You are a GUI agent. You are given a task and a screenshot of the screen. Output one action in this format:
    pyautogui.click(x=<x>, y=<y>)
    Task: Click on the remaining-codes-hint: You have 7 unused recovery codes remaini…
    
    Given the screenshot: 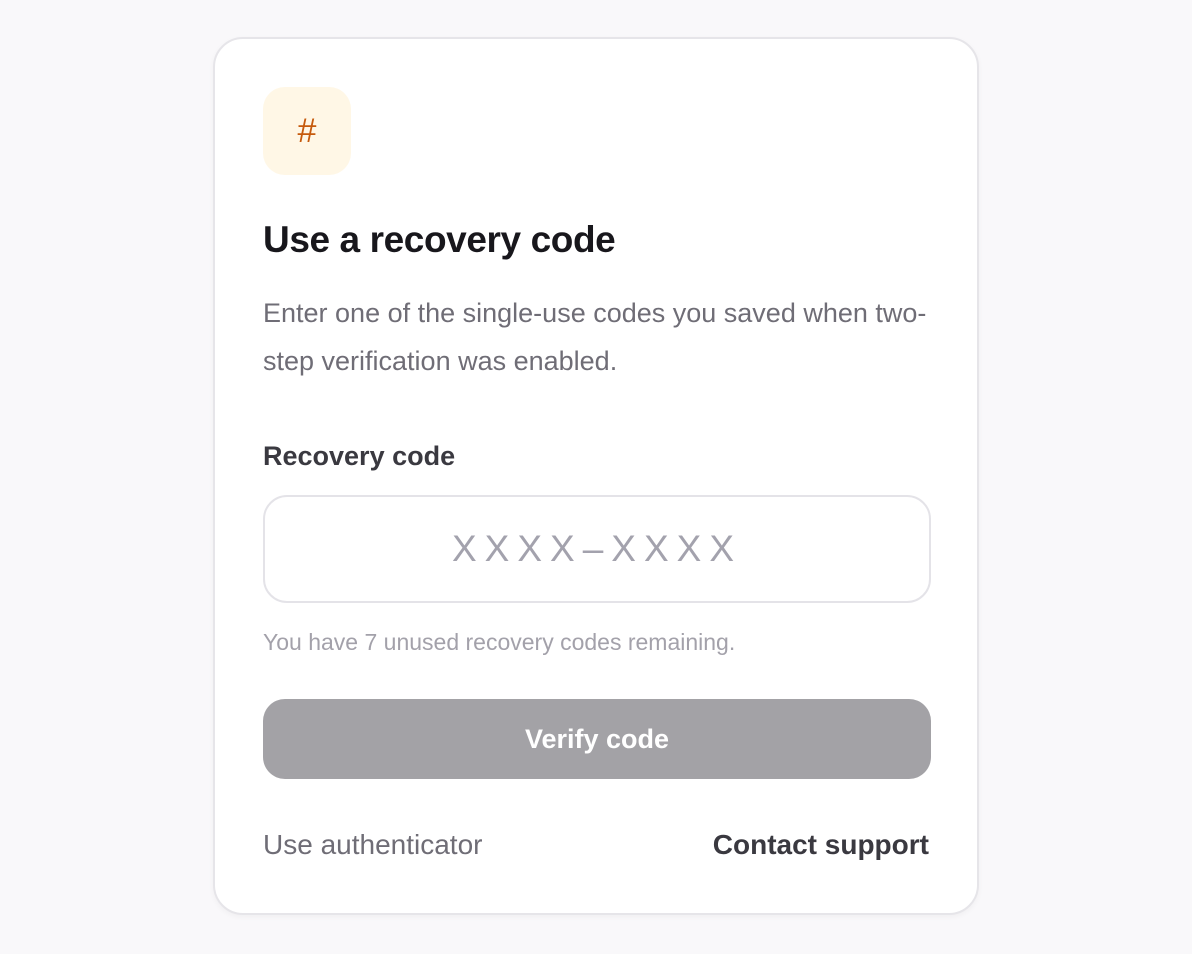 What is the action you would take?
    pyautogui.click(x=499, y=642)
    